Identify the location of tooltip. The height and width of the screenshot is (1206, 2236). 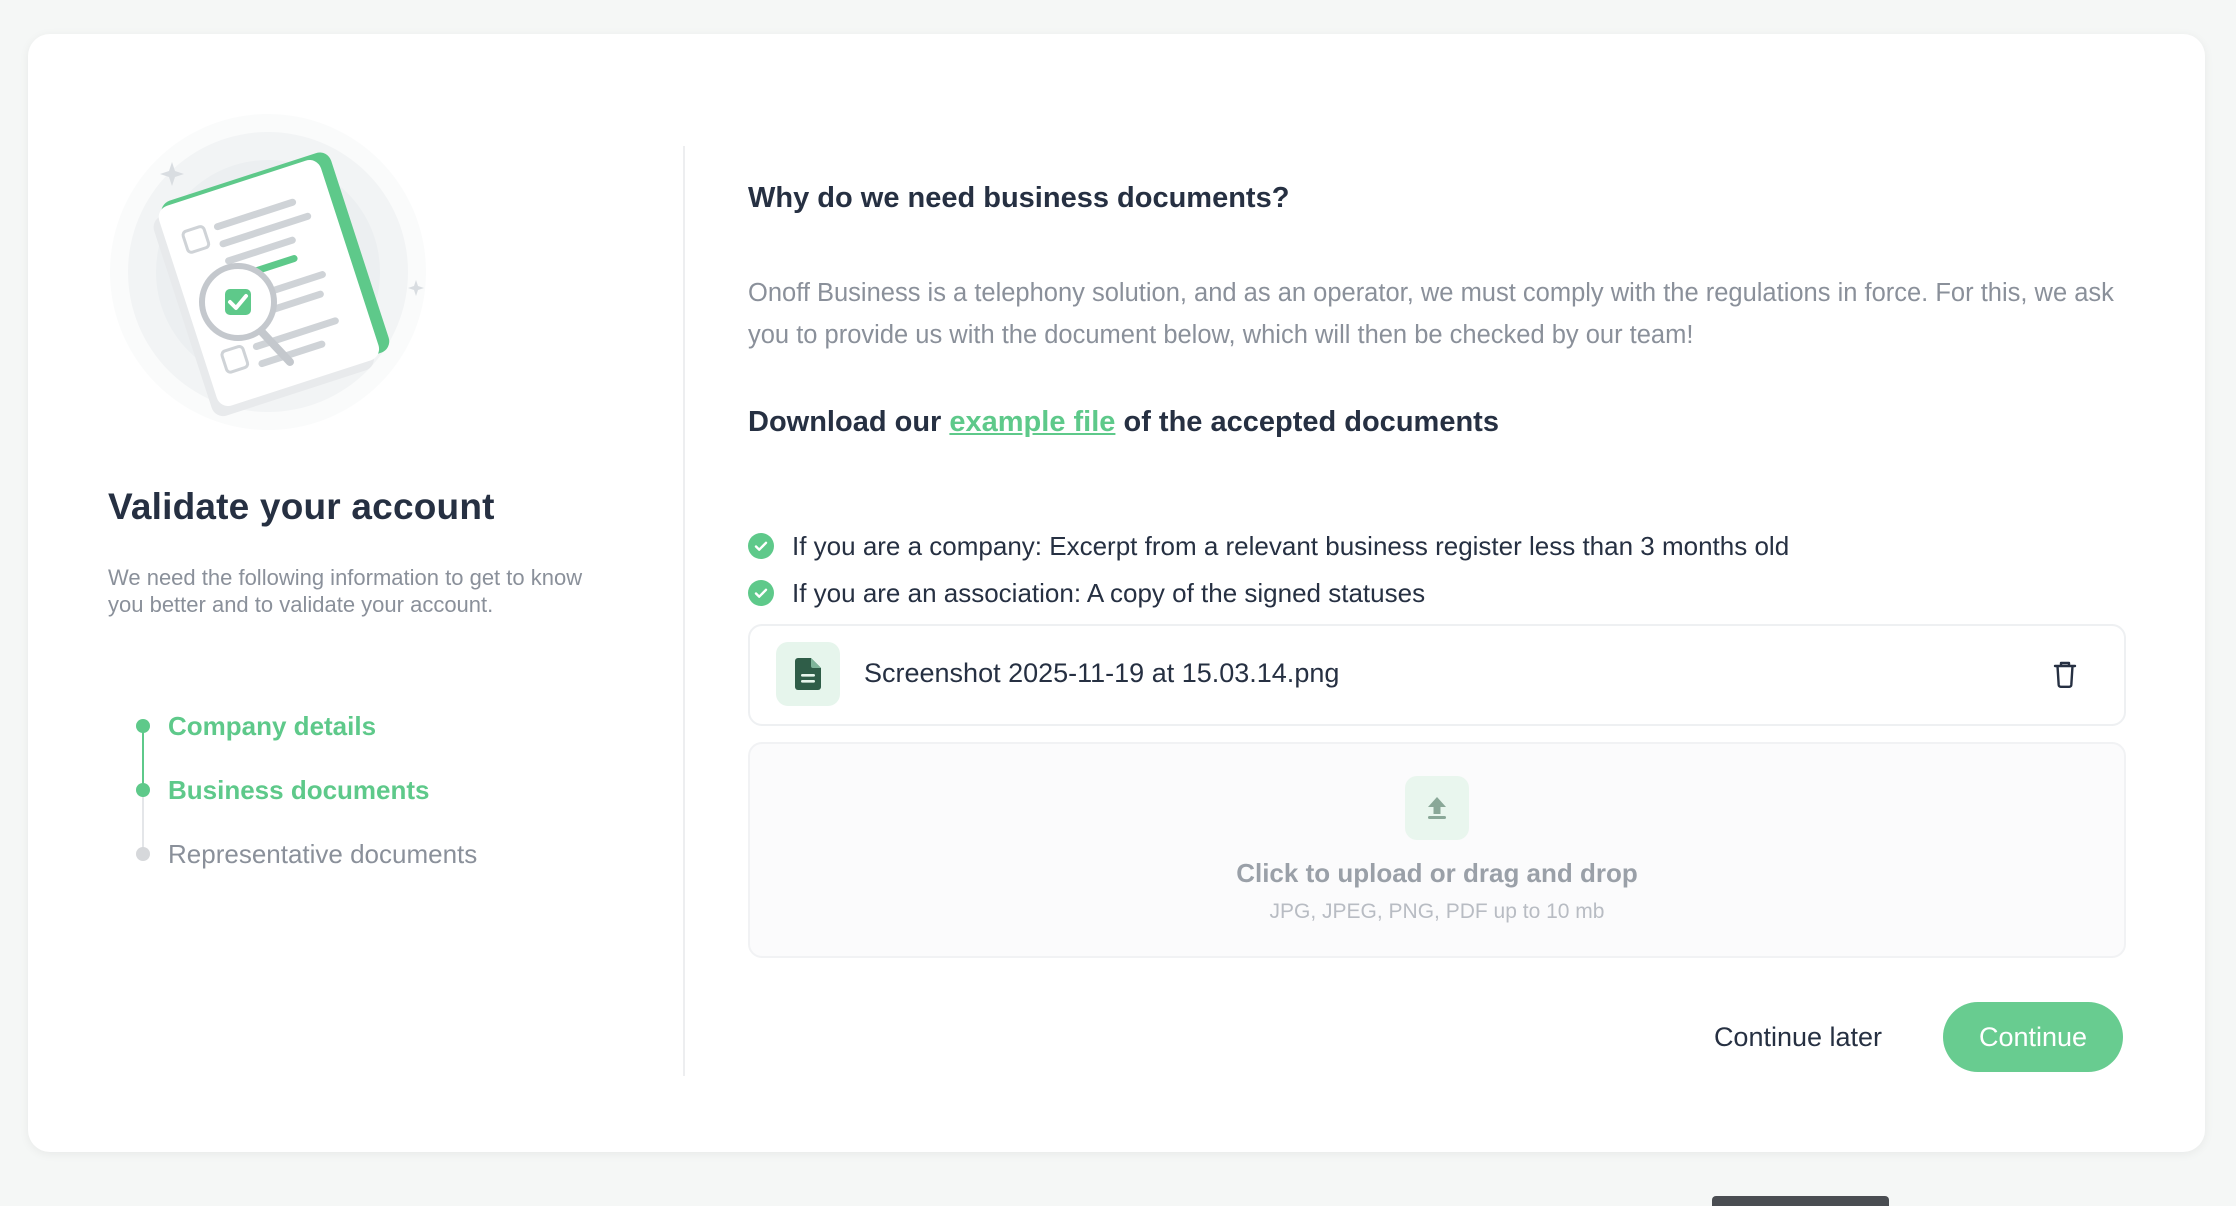
(1800, 1201).